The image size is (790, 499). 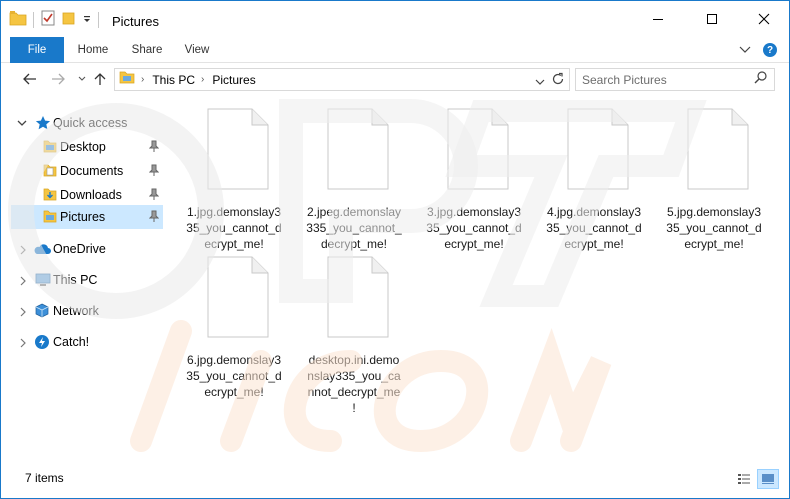 What do you see at coordinates (712, 19) in the screenshot?
I see `maximize-button` at bounding box center [712, 19].